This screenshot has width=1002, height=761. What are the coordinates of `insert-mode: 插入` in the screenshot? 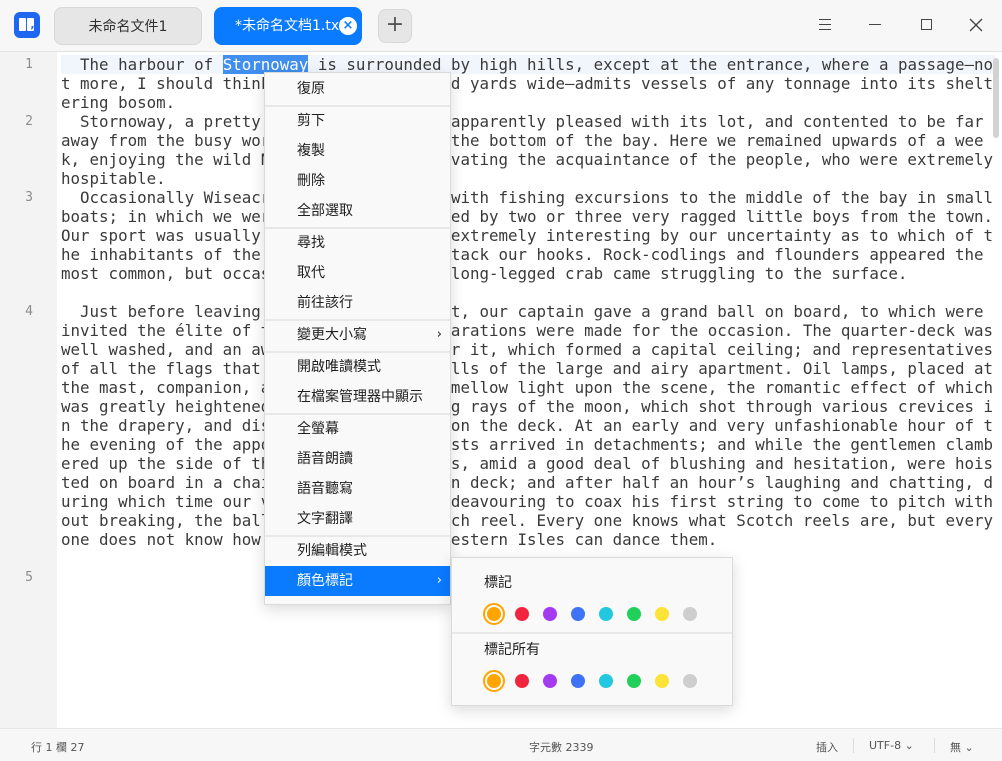 It's located at (827, 747).